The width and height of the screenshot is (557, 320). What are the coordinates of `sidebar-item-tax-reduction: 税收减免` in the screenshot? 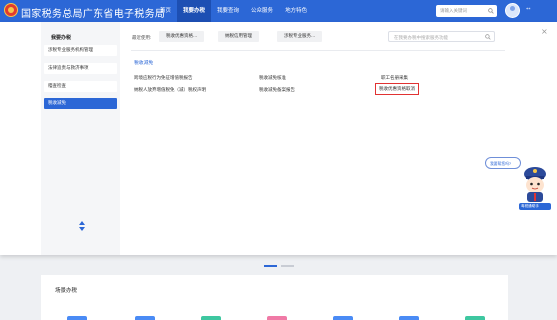 It's located at (80, 103).